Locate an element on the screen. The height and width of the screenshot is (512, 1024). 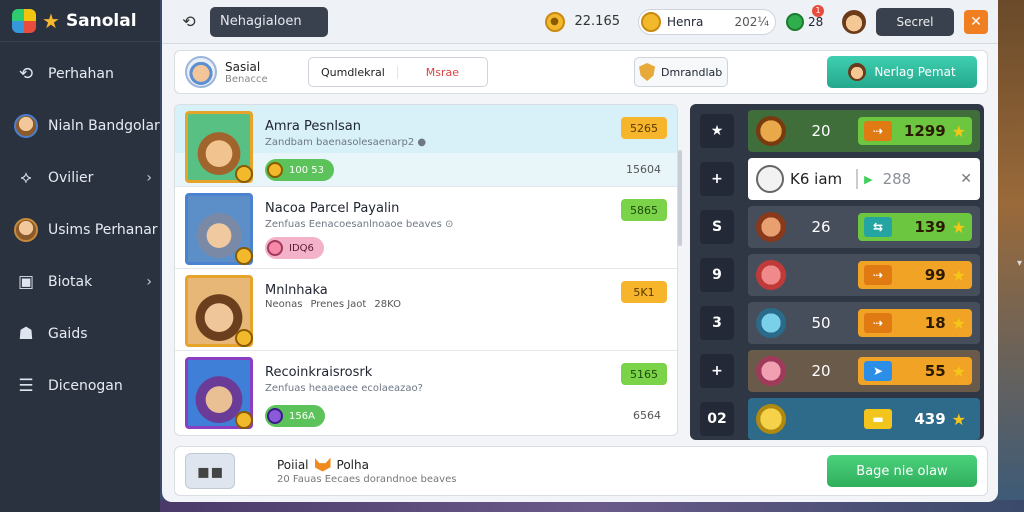
sidebar-item-label: Nialn Bandgolar is located at coordinates (104, 126).